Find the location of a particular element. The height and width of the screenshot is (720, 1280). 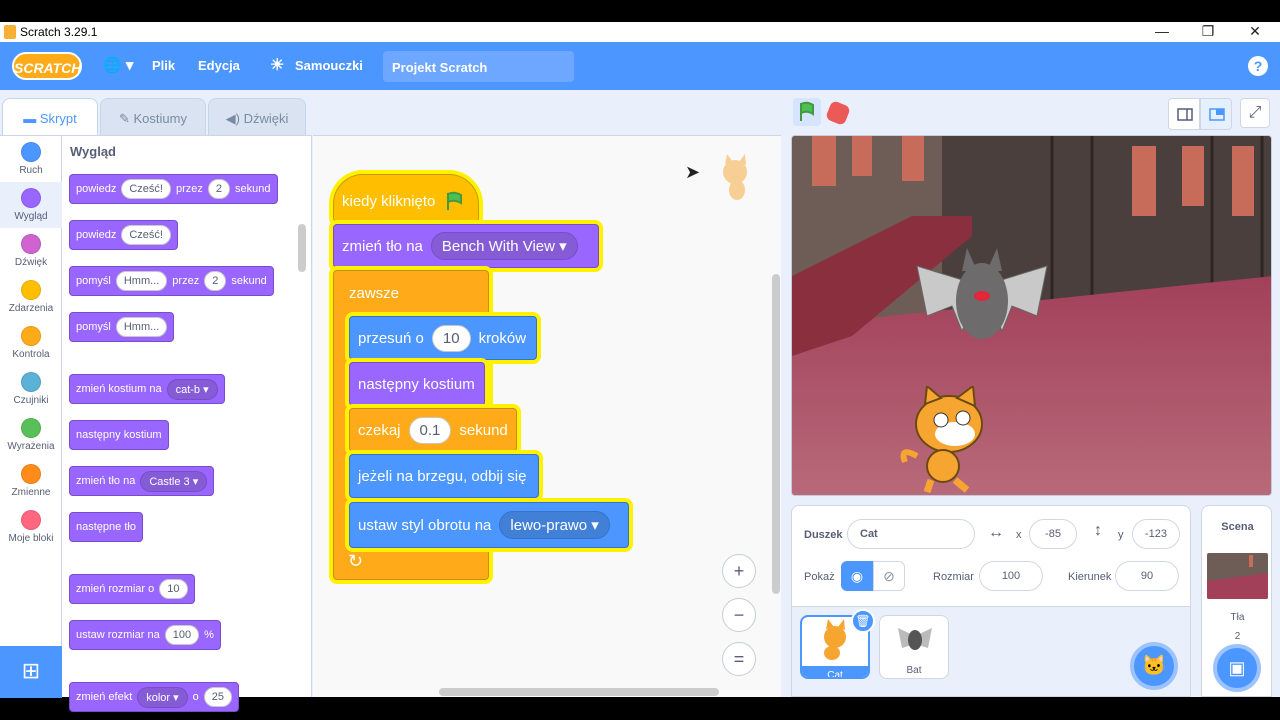

palette-scrollbar is located at coordinates (302, 248).